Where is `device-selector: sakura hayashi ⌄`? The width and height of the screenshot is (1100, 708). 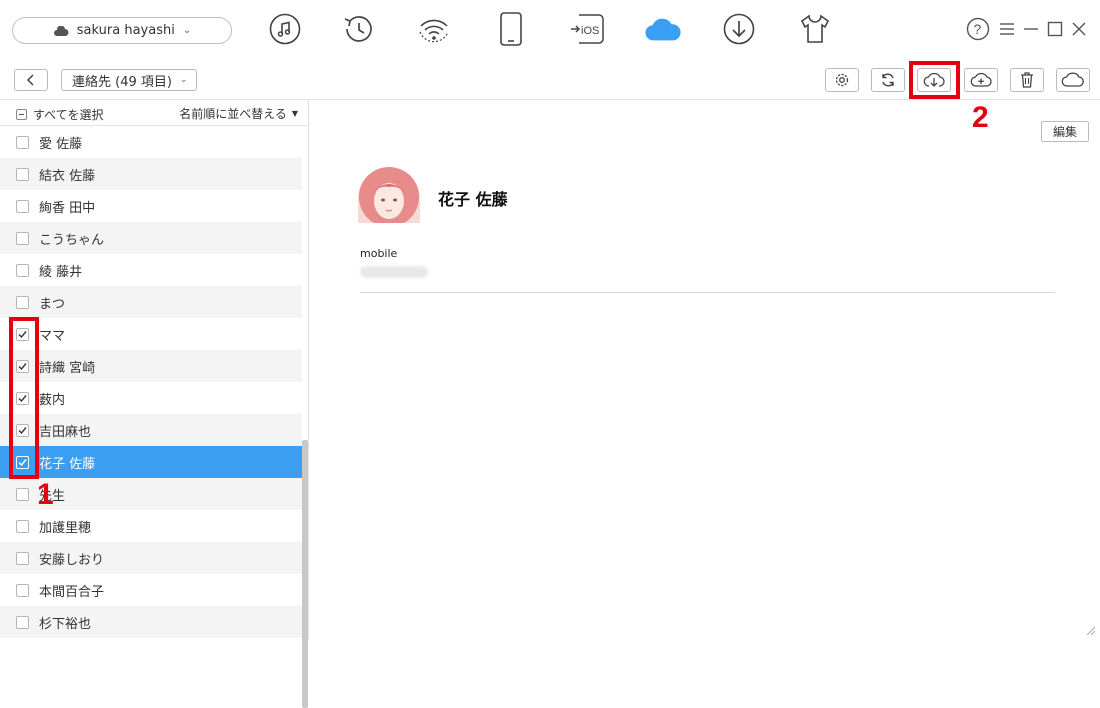
device-selector: sakura hayashi ⌄ is located at coordinates (122, 30).